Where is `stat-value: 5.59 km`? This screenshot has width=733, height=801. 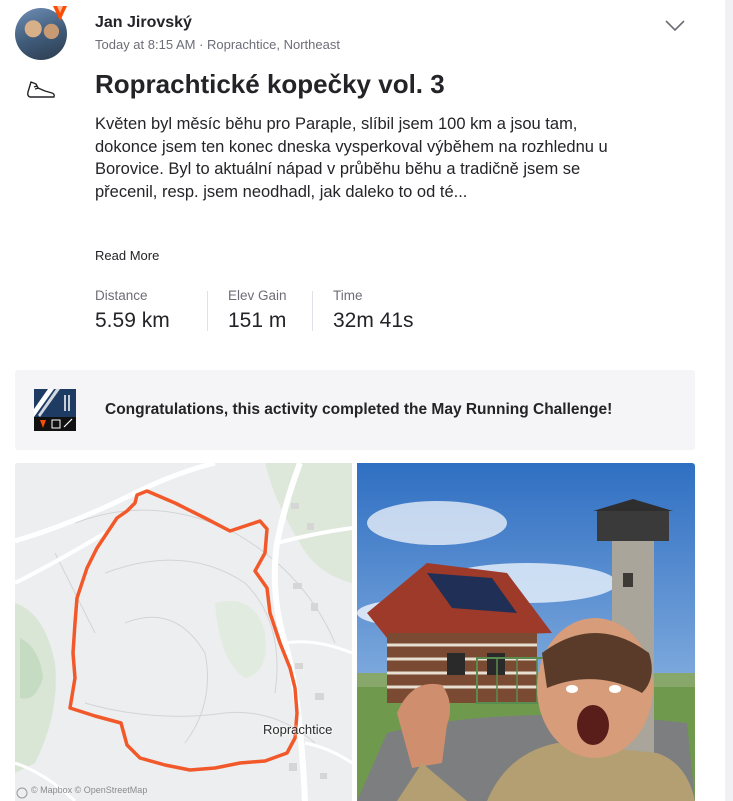
stat-value: 5.59 km is located at coordinates (132, 320).